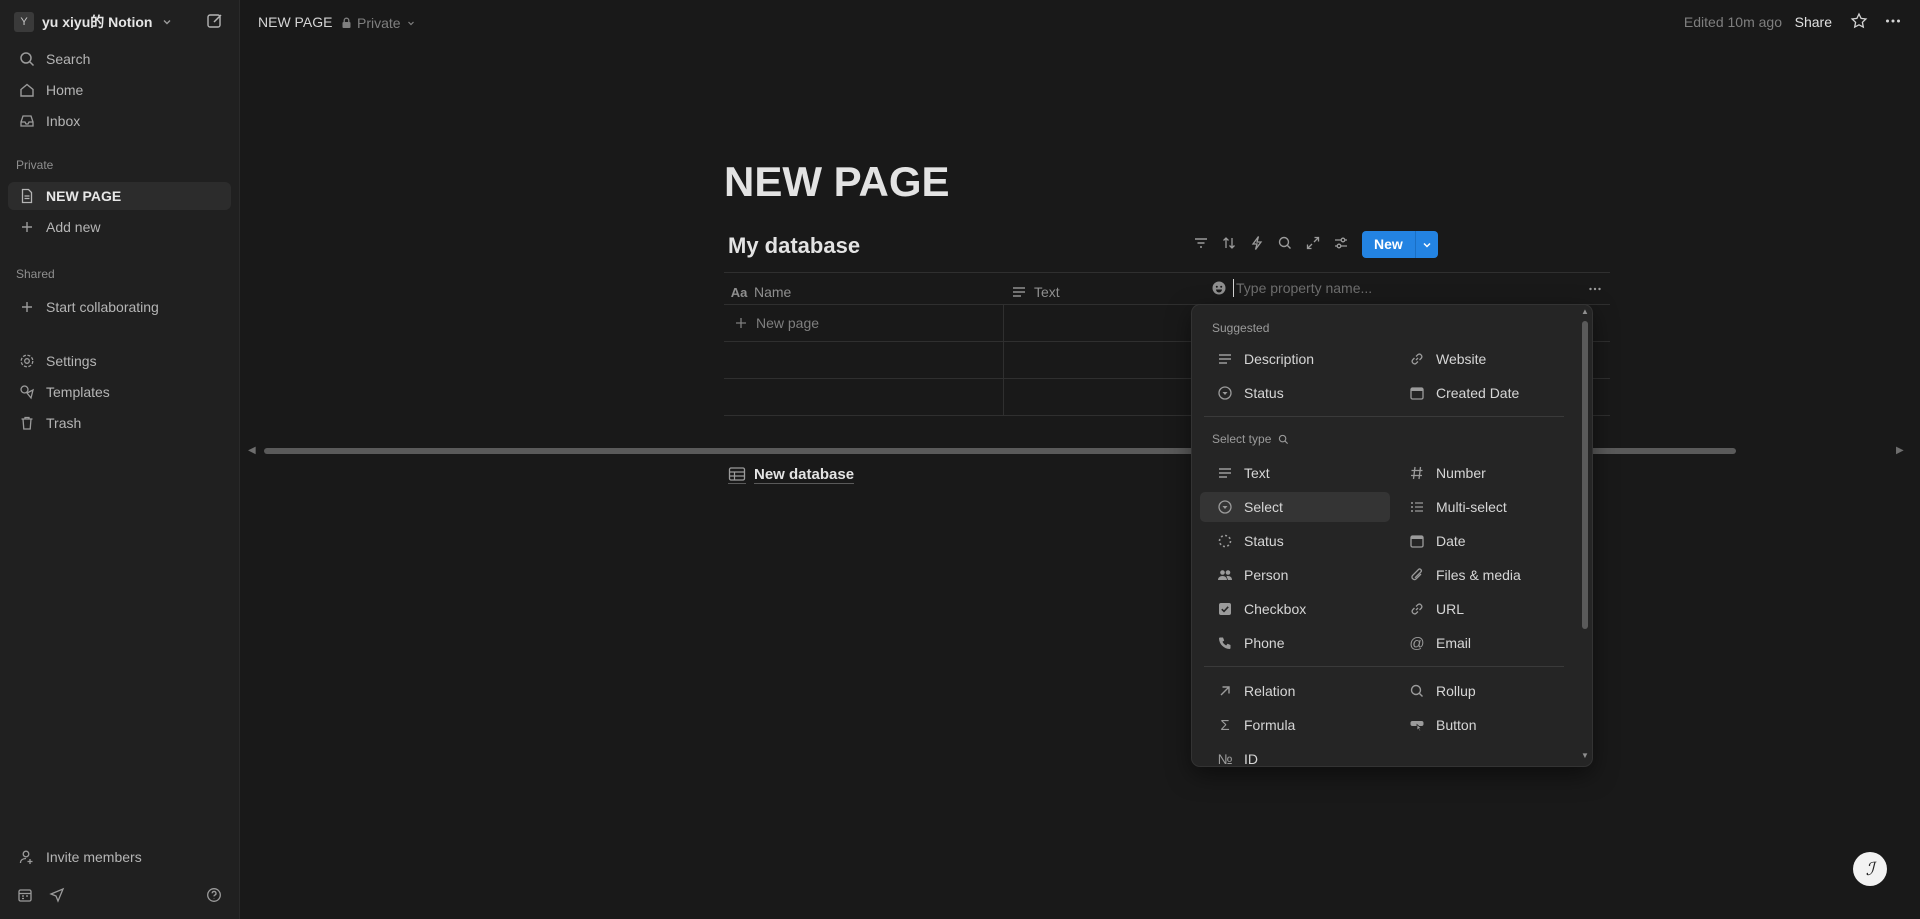  I want to click on property-name-input, so click(1355, 288).